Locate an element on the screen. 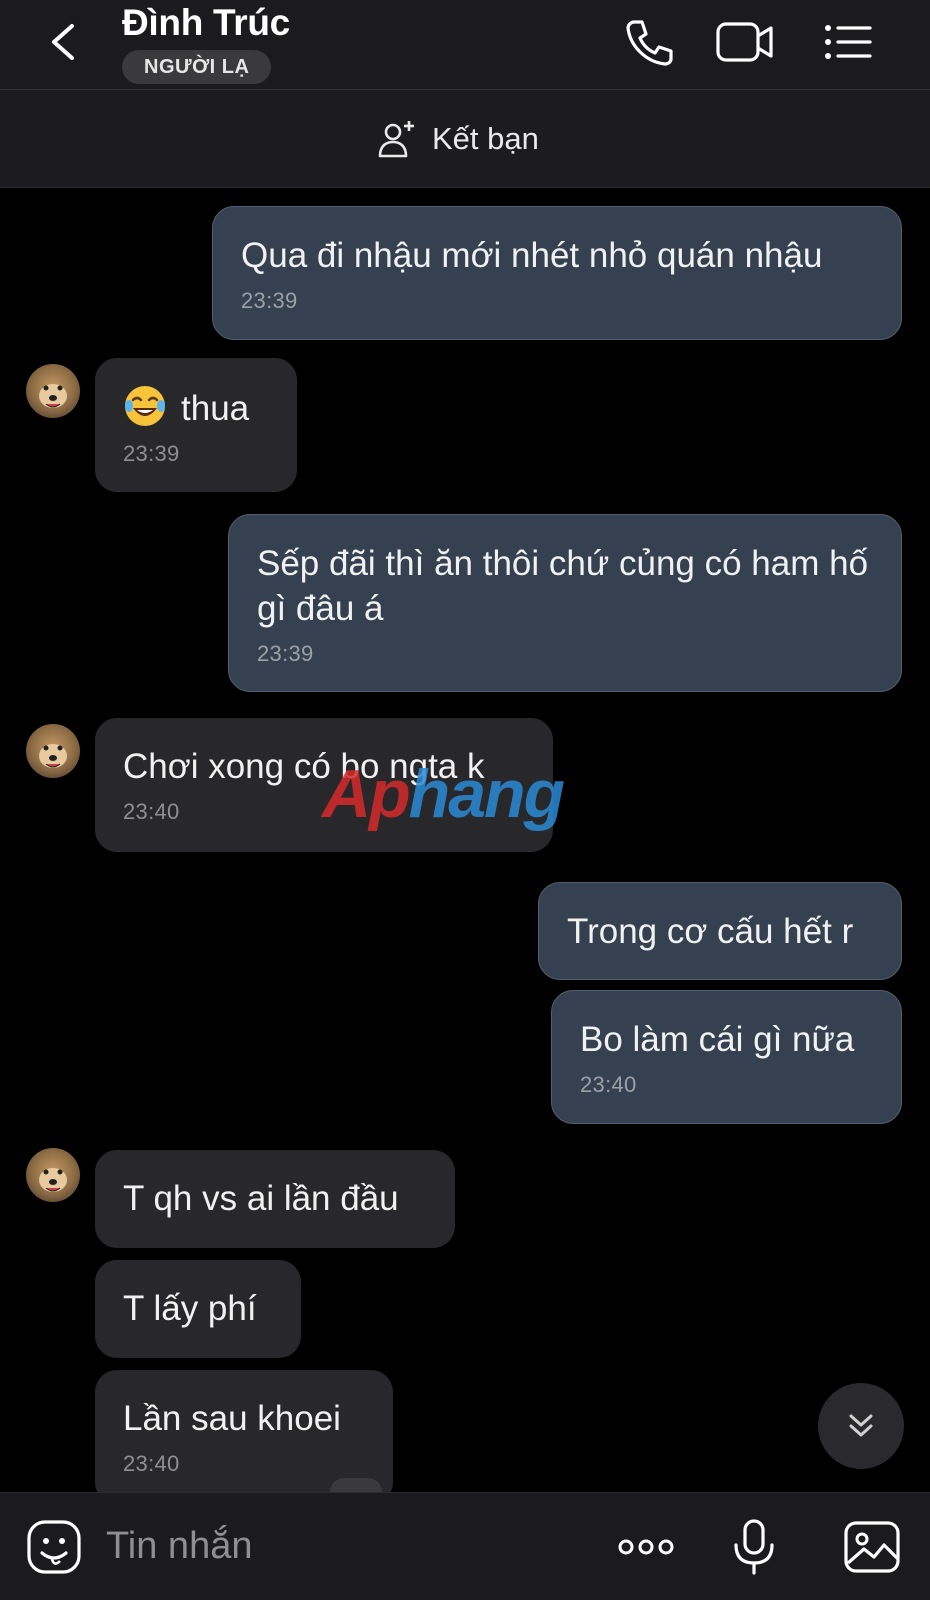 The image size is (930, 1600). reaction-handle is located at coordinates (356, 1485).